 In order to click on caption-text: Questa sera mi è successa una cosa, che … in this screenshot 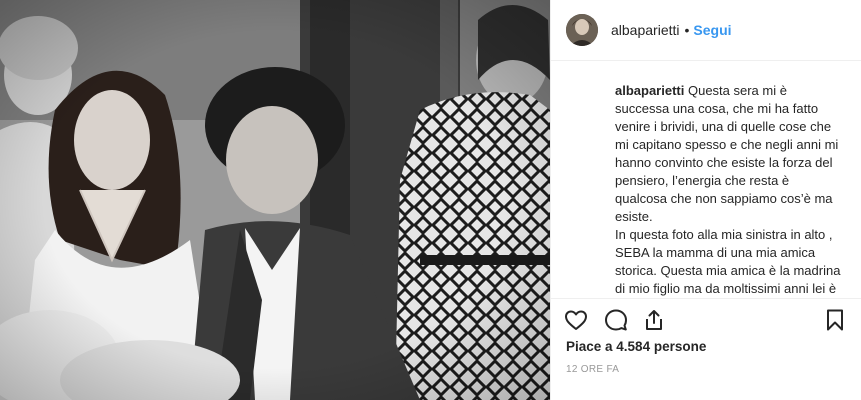, I will do `click(728, 189)`.